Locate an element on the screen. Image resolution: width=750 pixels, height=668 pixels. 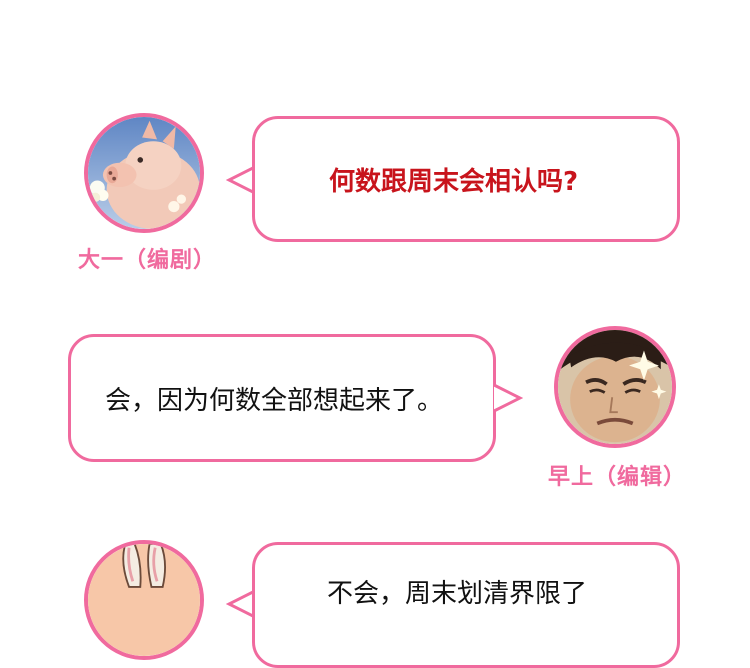
speaker-name: 早上（编辑） is located at coordinates (617, 477).